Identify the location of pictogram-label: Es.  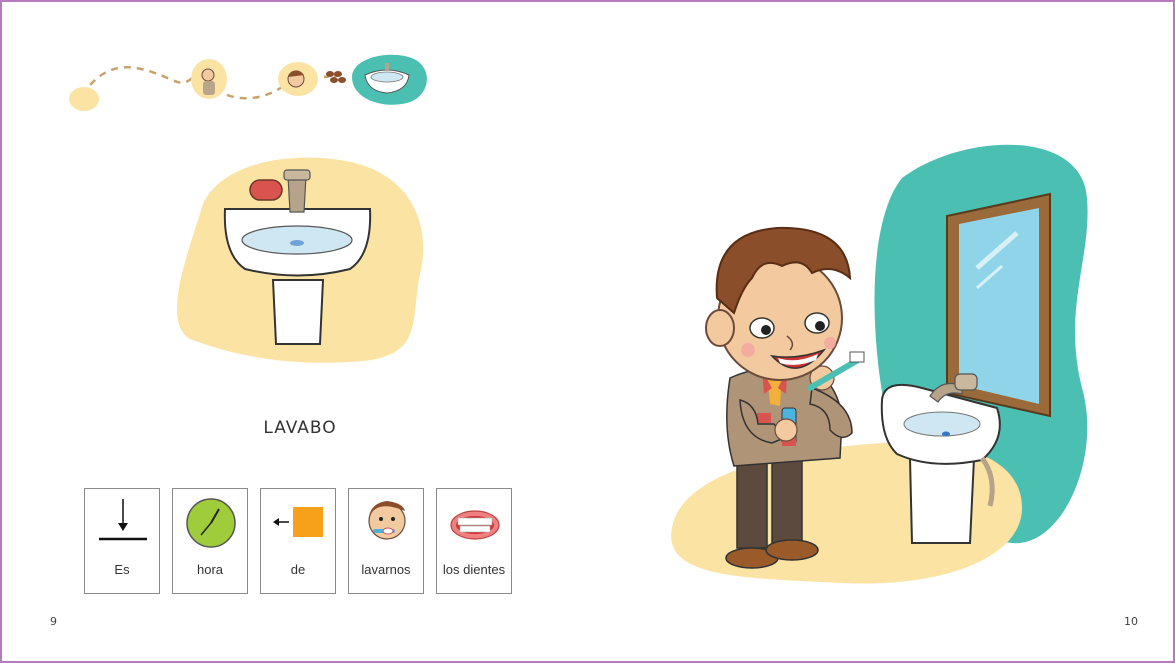
(122, 569).